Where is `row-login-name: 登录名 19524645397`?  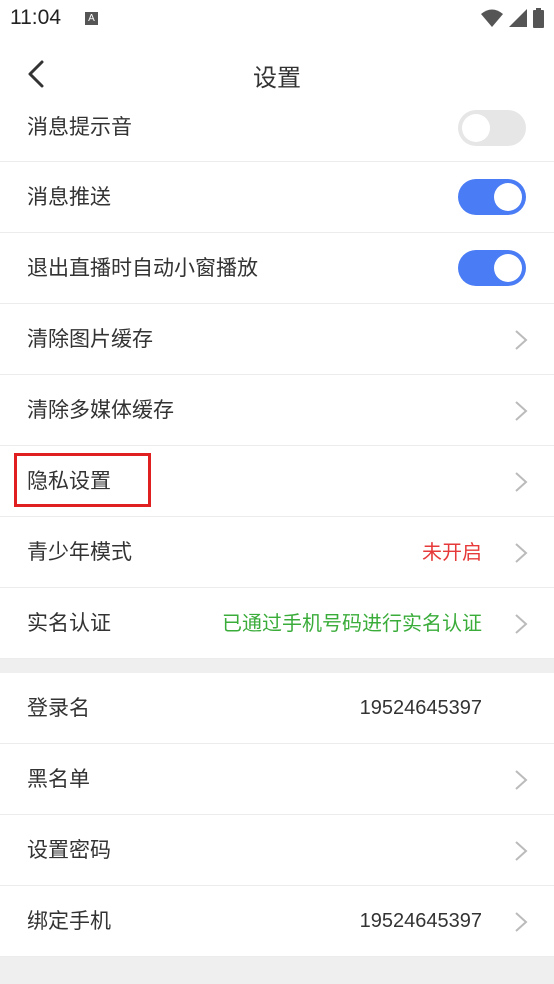
row-login-name: 登录名 19524645397 is located at coordinates (277, 708).